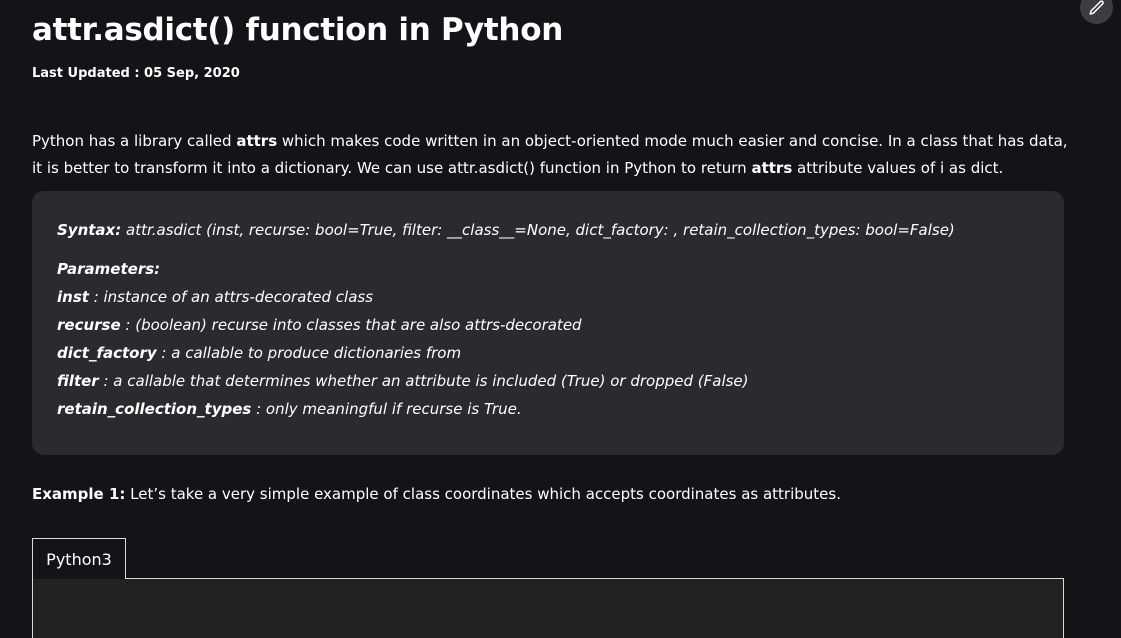 The width and height of the screenshot is (1121, 638). What do you see at coordinates (898, 168) in the screenshot?
I see `intro-text-3: attribute values of i as dict.` at bounding box center [898, 168].